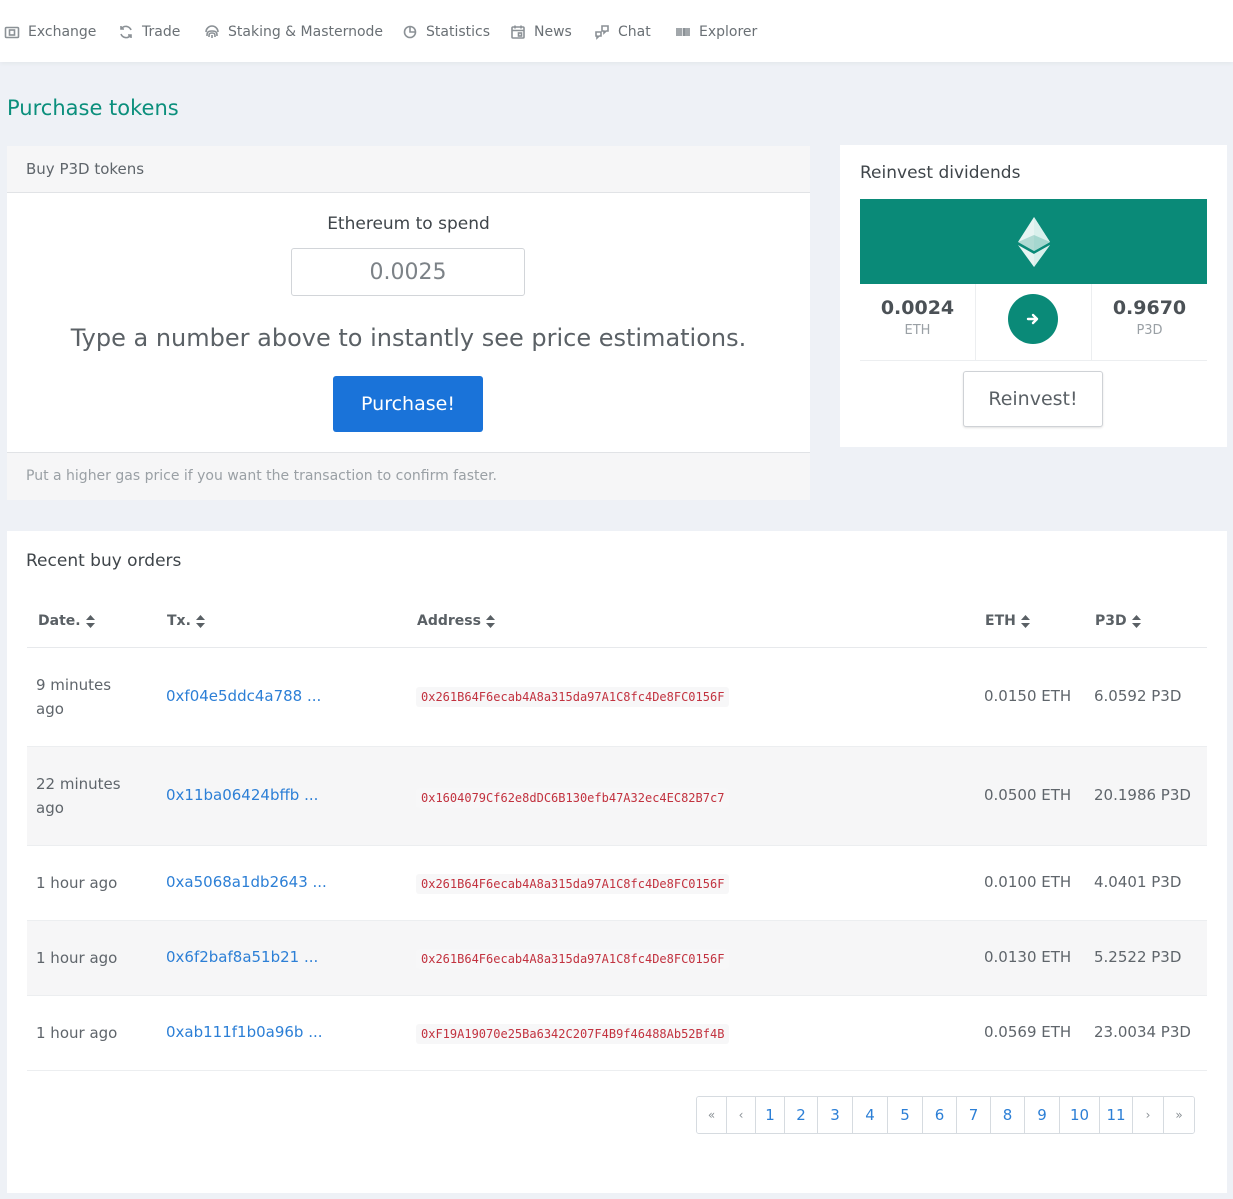 The width and height of the screenshot is (1233, 1199). Describe the element at coordinates (617, 619) in the screenshot. I see `table-header-row: Date. Tx. Address ETH P3D` at that location.